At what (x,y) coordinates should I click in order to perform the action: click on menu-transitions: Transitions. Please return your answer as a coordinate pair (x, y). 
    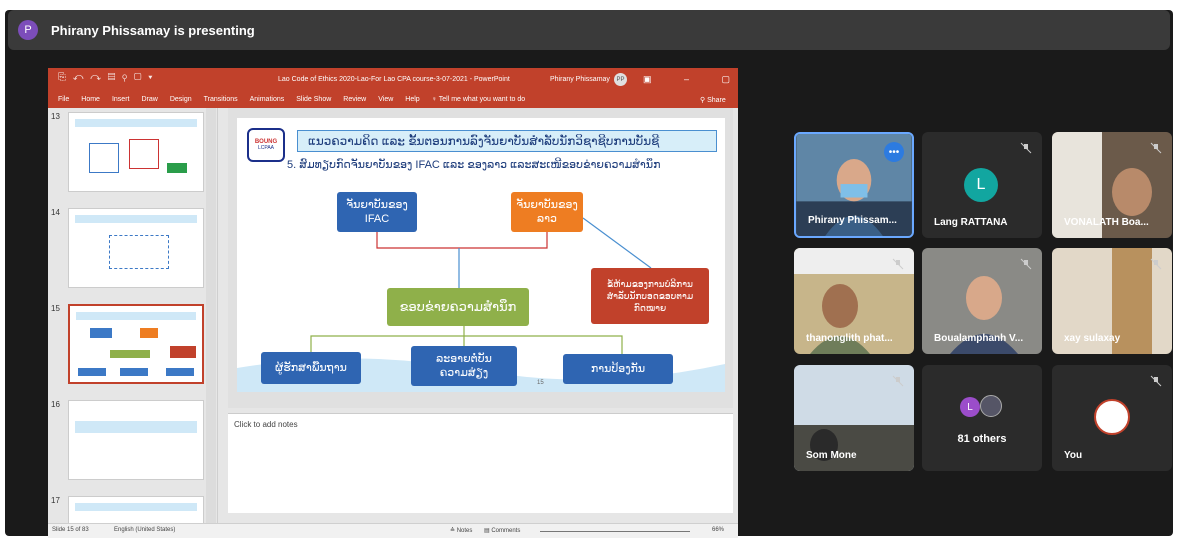
    Looking at the image, I should click on (221, 99).